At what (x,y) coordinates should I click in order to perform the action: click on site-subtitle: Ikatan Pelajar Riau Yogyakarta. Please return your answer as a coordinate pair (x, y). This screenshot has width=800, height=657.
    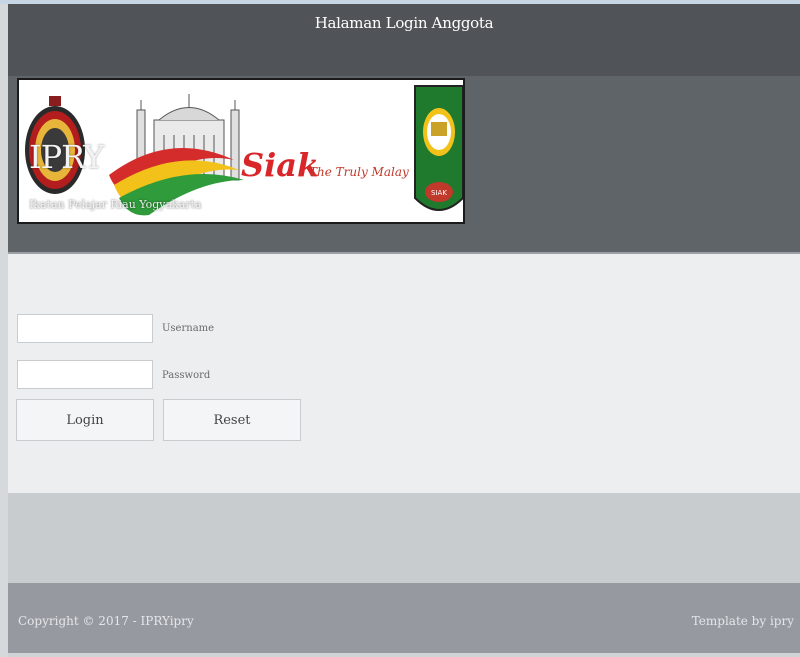
    Looking at the image, I should click on (115, 204).